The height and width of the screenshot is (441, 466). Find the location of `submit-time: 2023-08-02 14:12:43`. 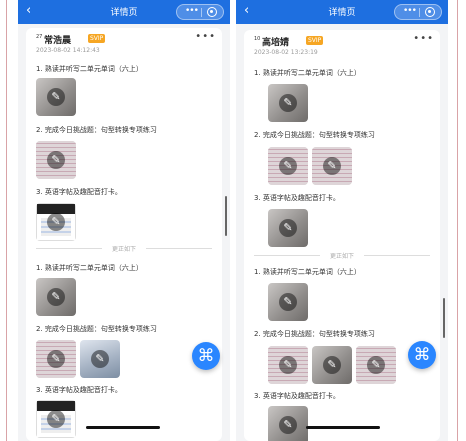

submit-time: 2023-08-02 14:12:43 is located at coordinates (68, 50).